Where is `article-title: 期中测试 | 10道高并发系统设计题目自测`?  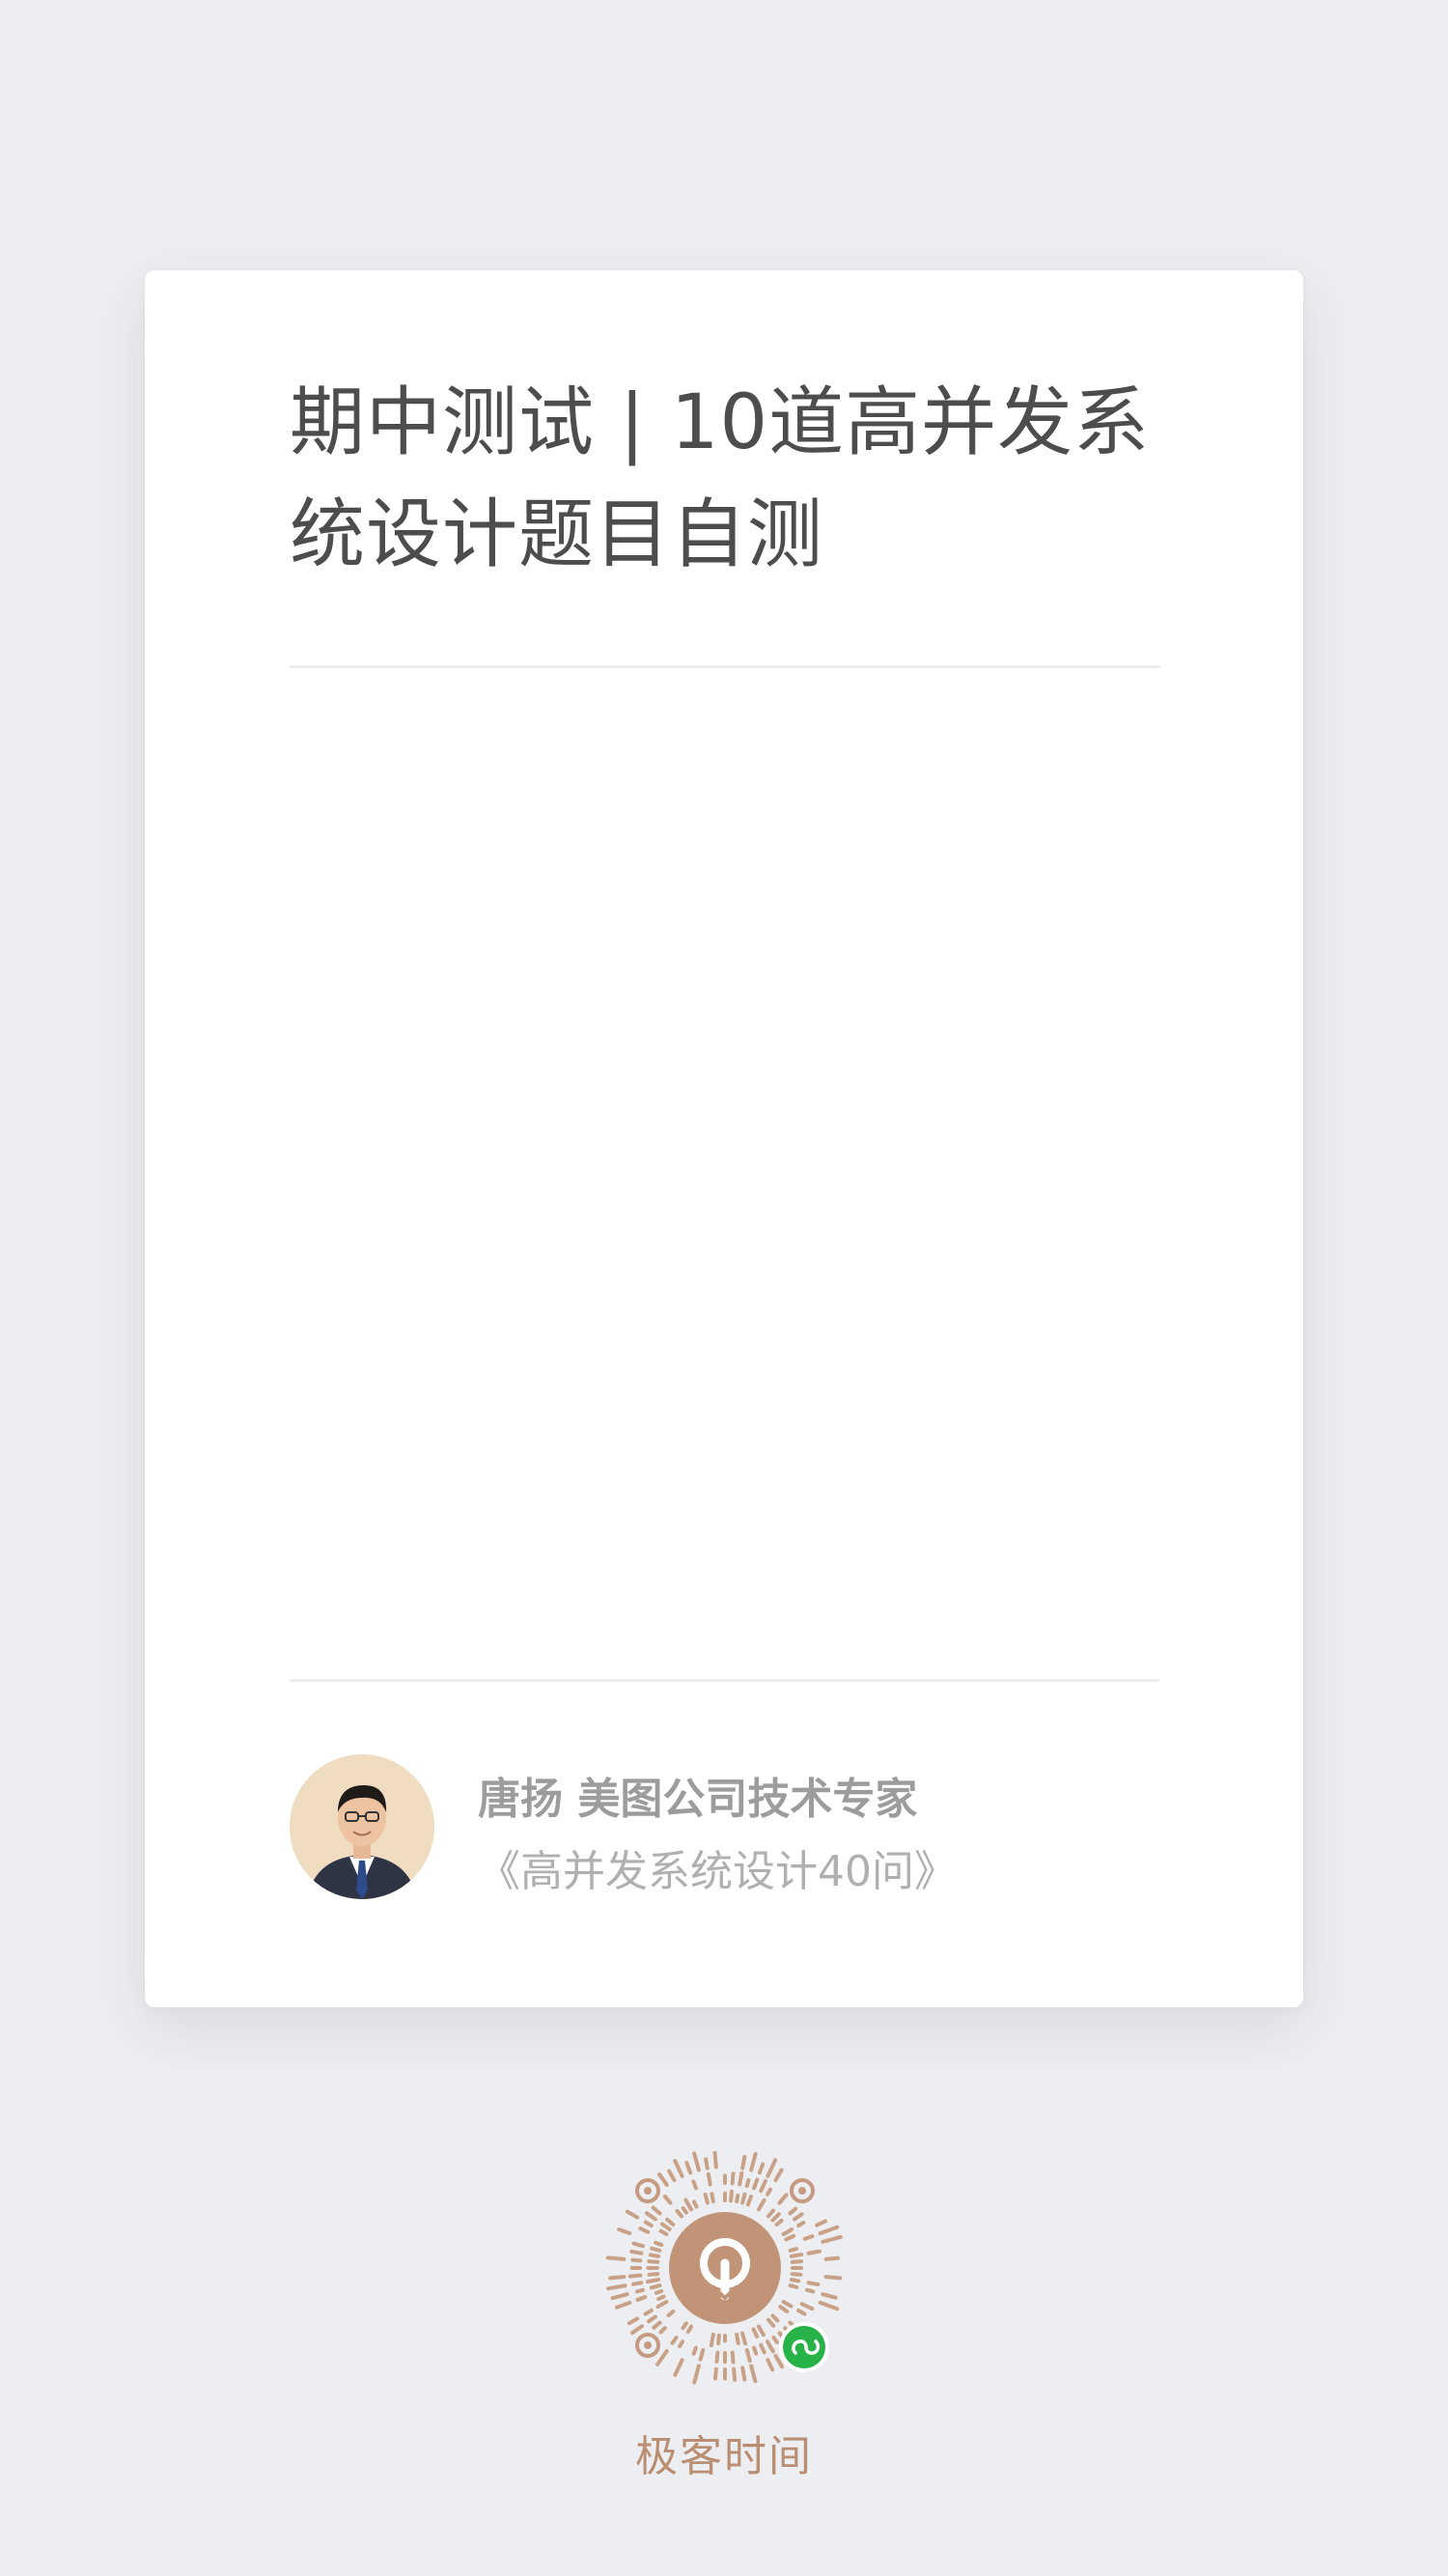
article-title: 期中测试 | 10道高并发系统设计题目自测 is located at coordinates (720, 479).